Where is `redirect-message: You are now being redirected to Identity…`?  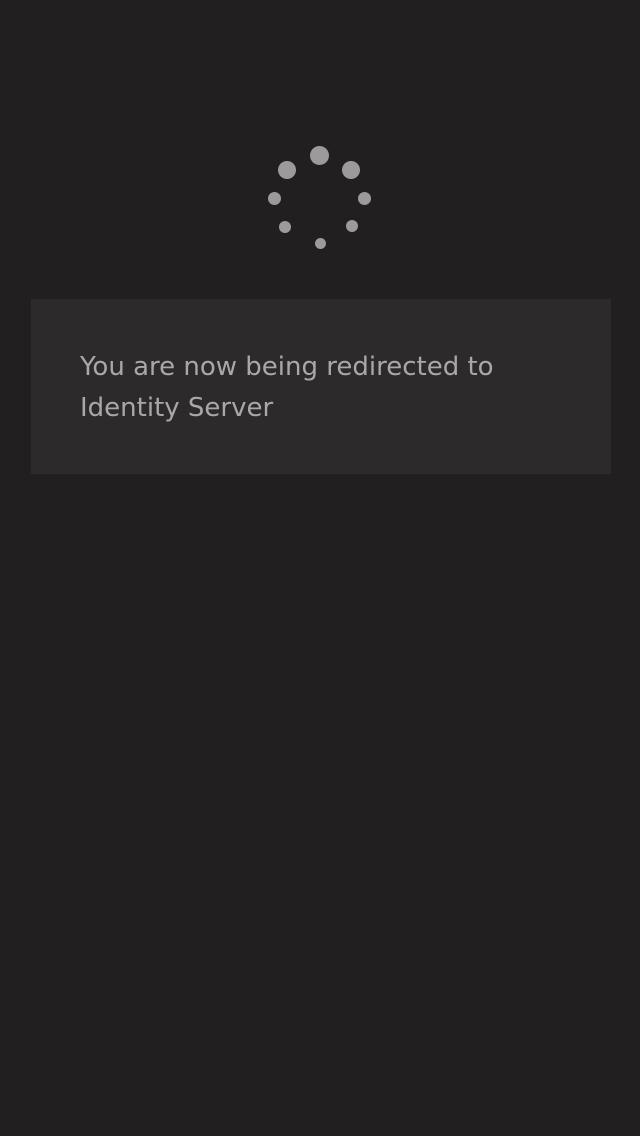
redirect-message: You are now being redirected to Identity… is located at coordinates (287, 387).